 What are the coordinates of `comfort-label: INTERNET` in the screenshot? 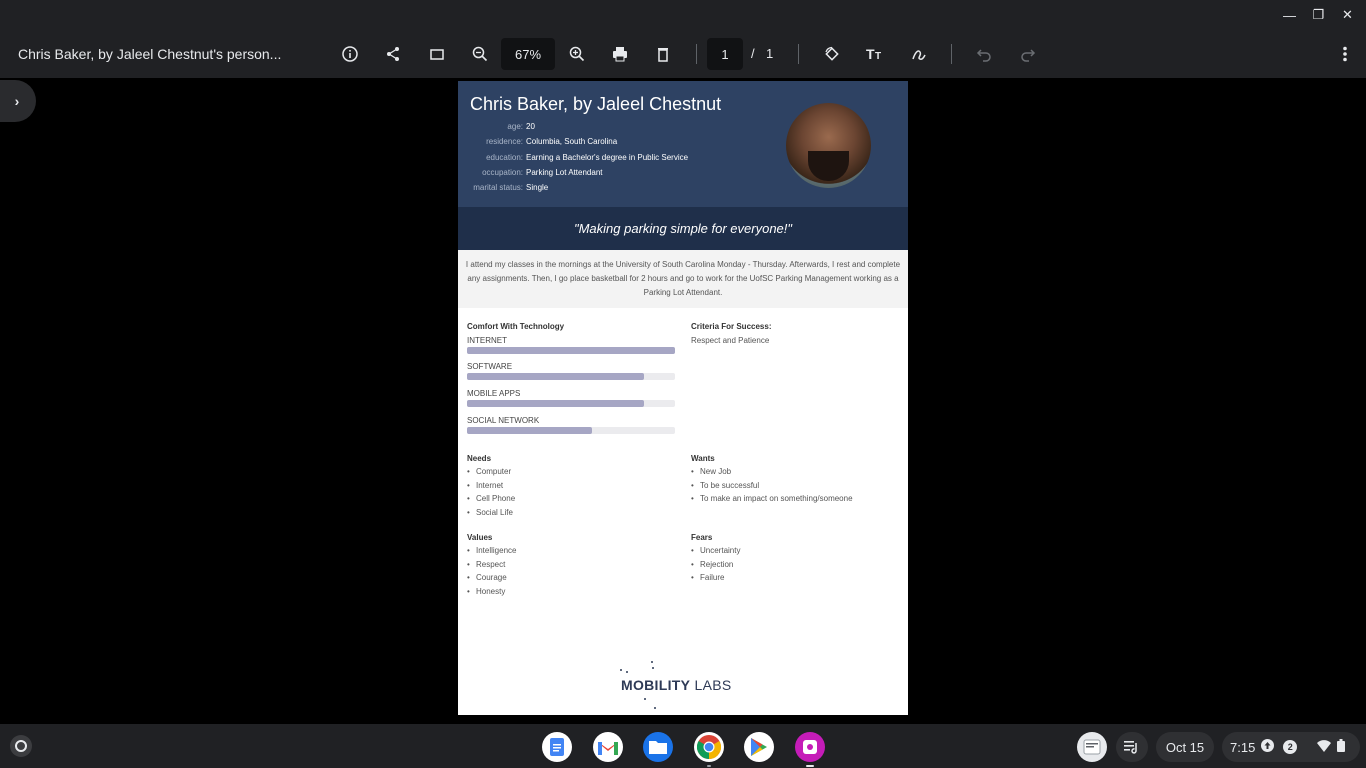 It's located at (487, 340).